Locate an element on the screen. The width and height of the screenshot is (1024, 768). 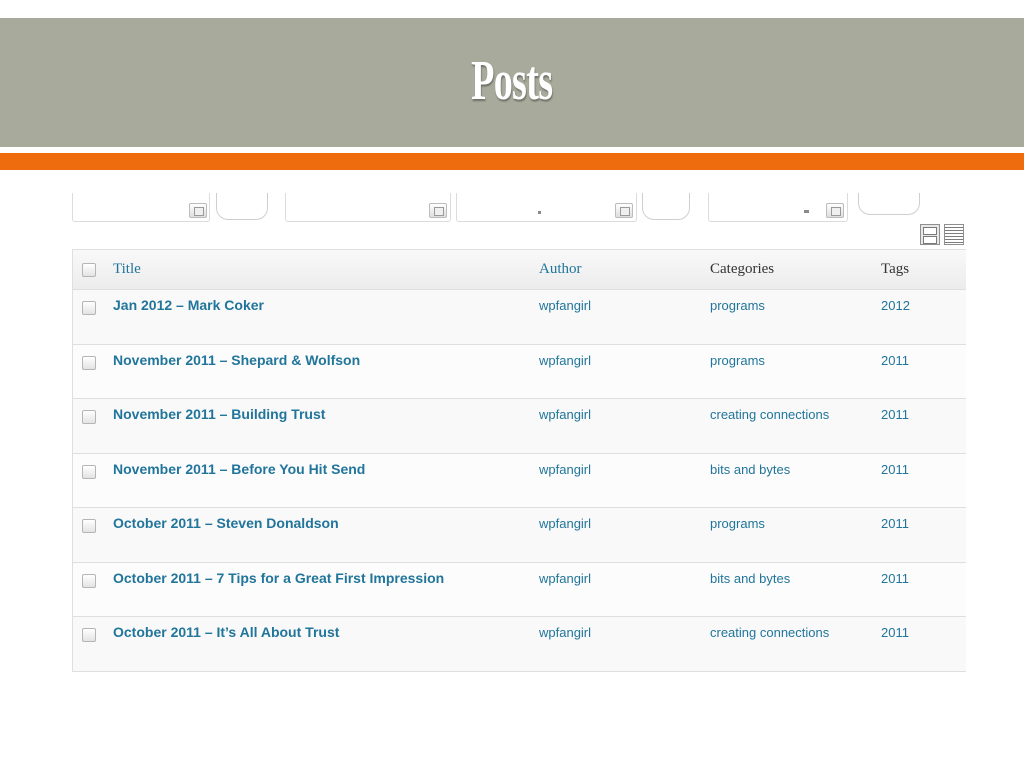
search-field-icon is located at coordinates (835, 210).